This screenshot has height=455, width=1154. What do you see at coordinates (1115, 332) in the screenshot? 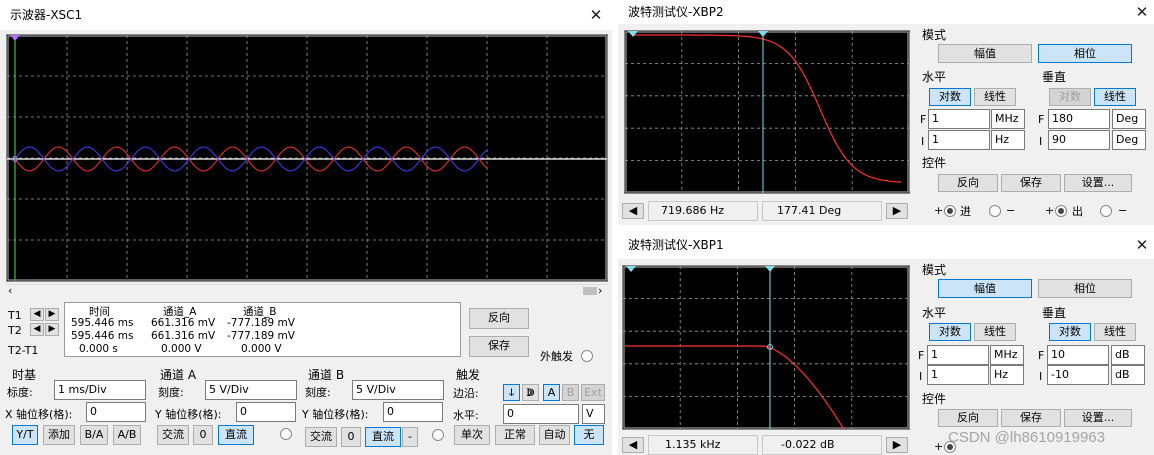
I see `bode1-v-lin-button: 线性` at bounding box center [1115, 332].